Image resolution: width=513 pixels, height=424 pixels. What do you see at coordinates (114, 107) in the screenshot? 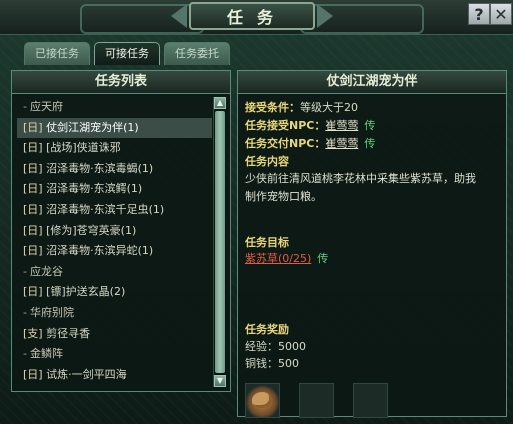
I see `quest-group-header: - 应天府` at bounding box center [114, 107].